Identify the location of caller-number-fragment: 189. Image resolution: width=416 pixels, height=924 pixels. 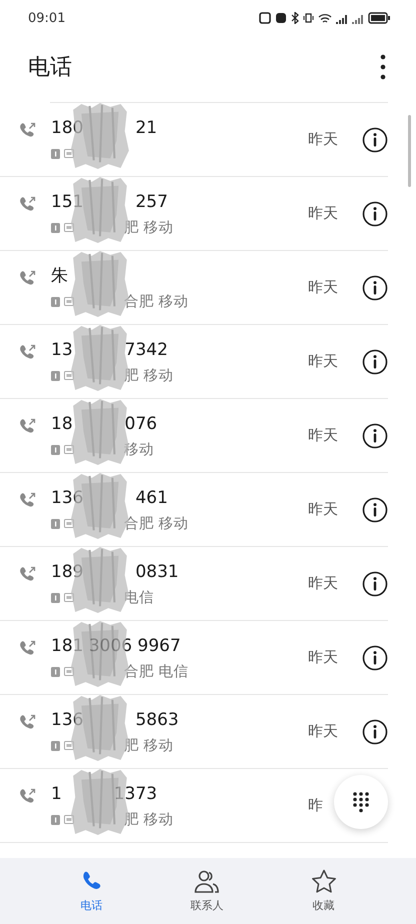
(67, 572).